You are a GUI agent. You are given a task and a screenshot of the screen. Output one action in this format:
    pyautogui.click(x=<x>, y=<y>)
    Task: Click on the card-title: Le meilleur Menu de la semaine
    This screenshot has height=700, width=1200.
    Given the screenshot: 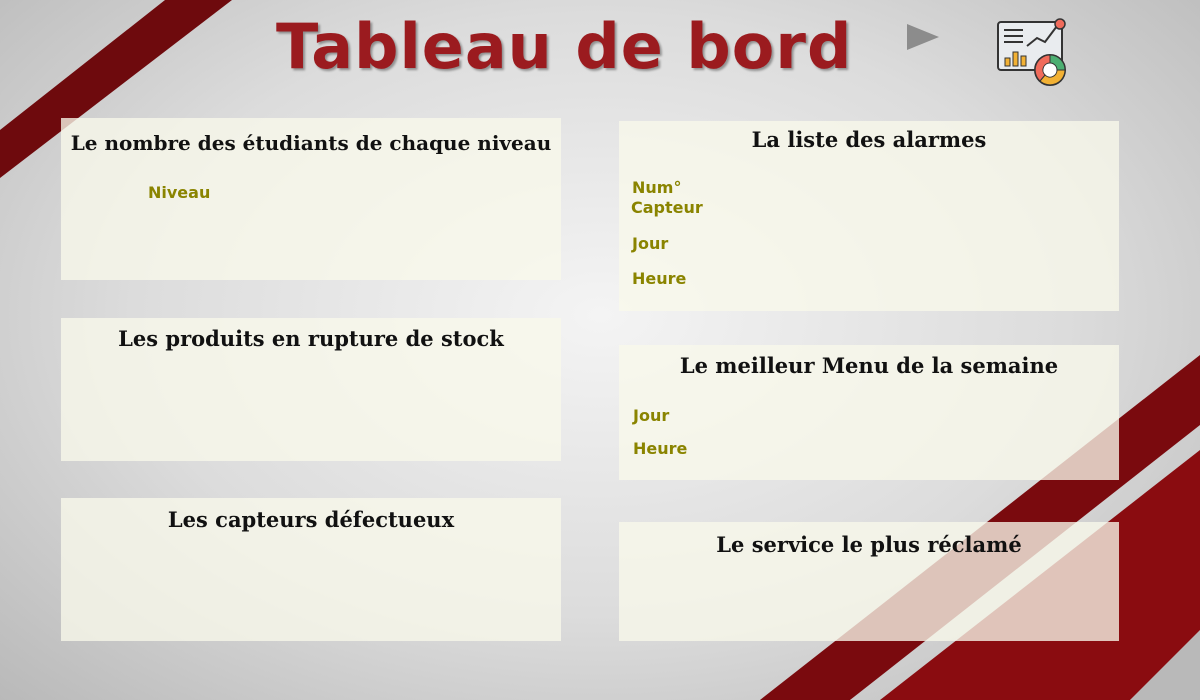 What is the action you would take?
    pyautogui.click(x=869, y=365)
    